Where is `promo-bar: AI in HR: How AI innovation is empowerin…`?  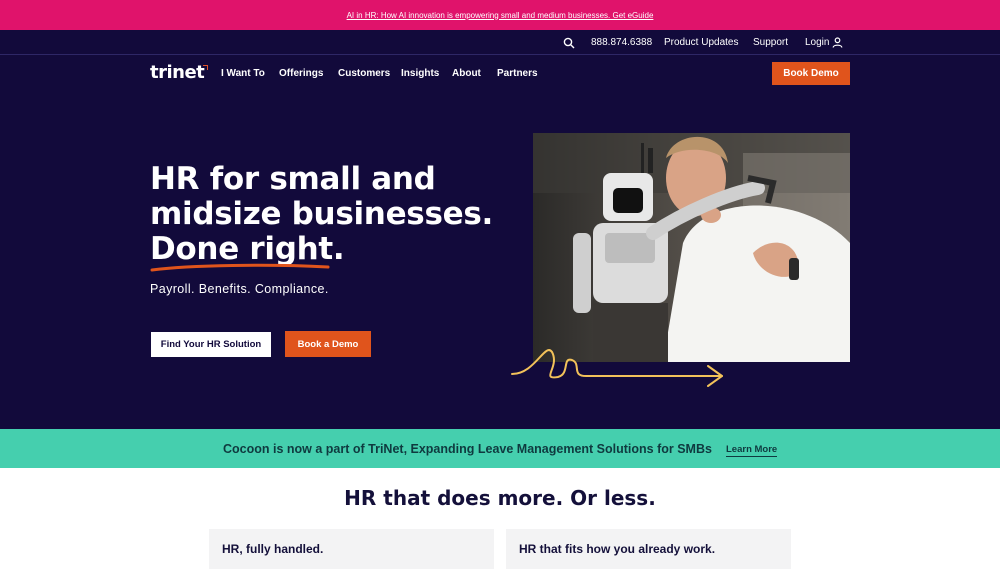 promo-bar: AI in HR: How AI innovation is empowerin… is located at coordinates (500, 15).